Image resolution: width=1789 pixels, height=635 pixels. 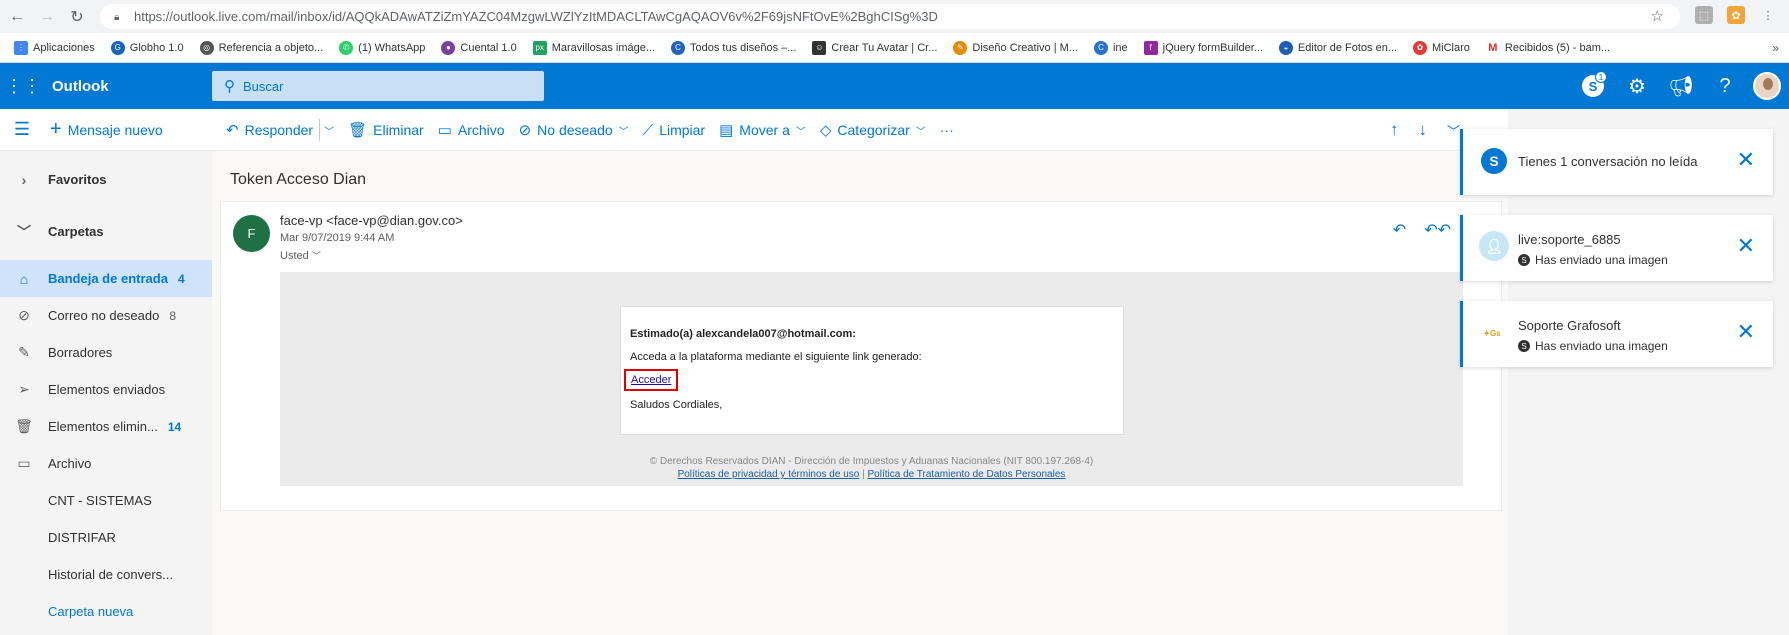 What do you see at coordinates (106, 129) in the screenshot?
I see `new-message-button: + Mensaje nuevo` at bounding box center [106, 129].